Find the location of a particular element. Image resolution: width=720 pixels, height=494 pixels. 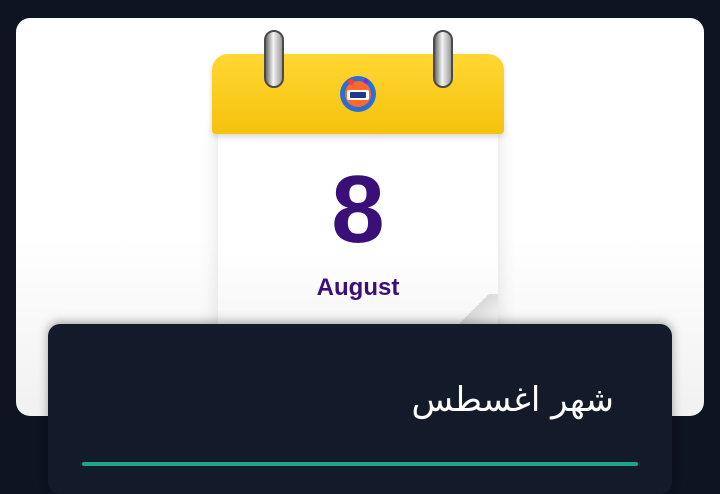

accent-divider is located at coordinates (360, 464).